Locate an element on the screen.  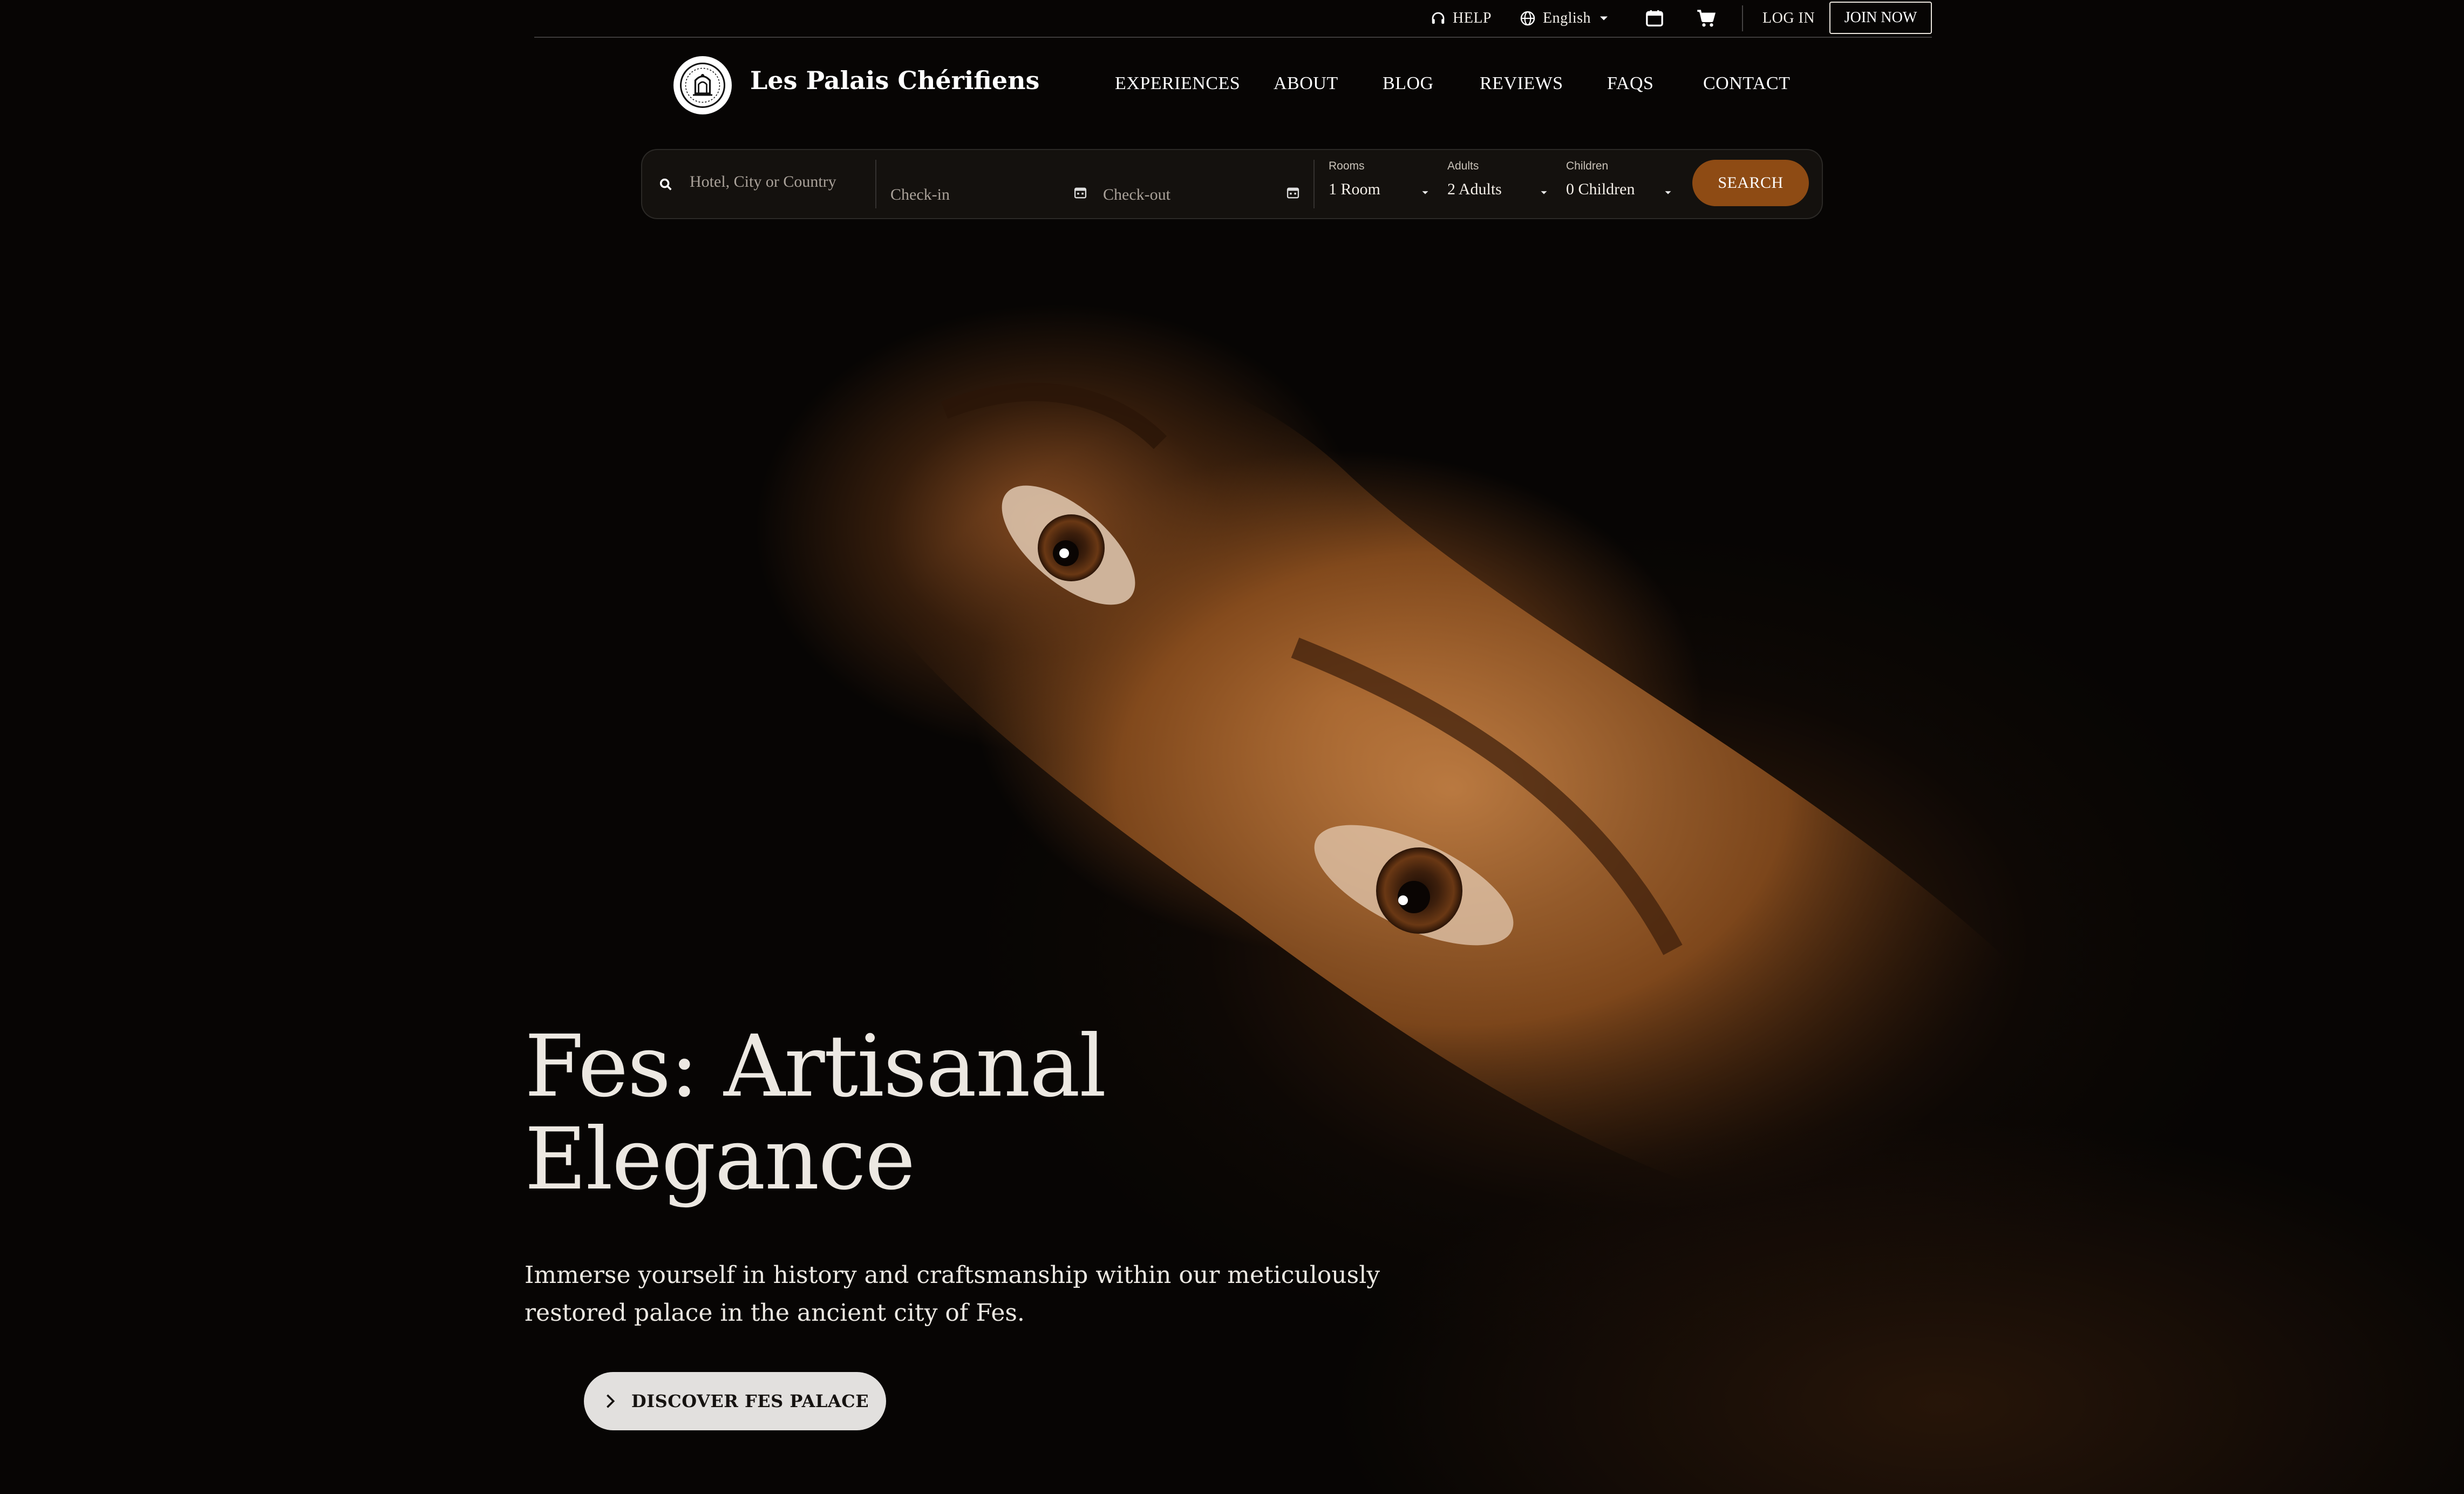
adults-label: Adults is located at coordinates (1463, 166).